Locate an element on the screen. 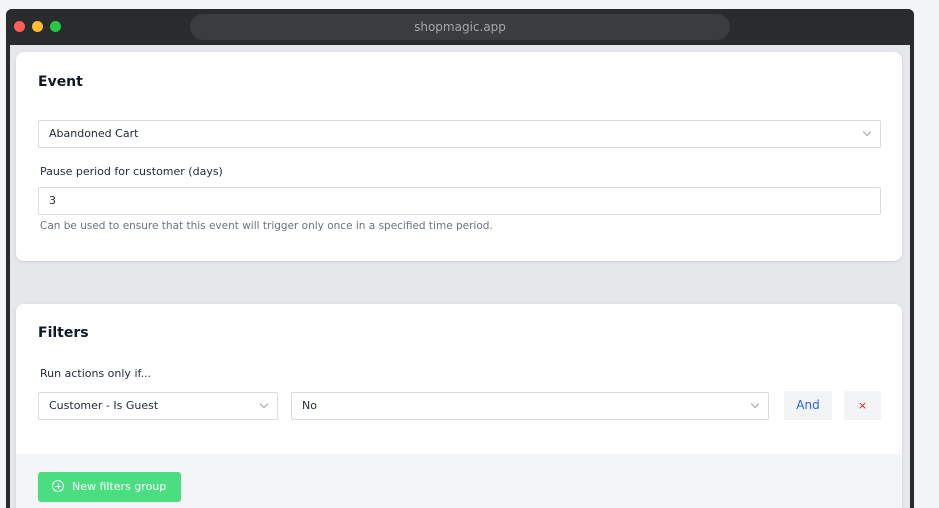 Image resolution: width=939 pixels, height=508 pixels. and-button: And is located at coordinates (808, 405).